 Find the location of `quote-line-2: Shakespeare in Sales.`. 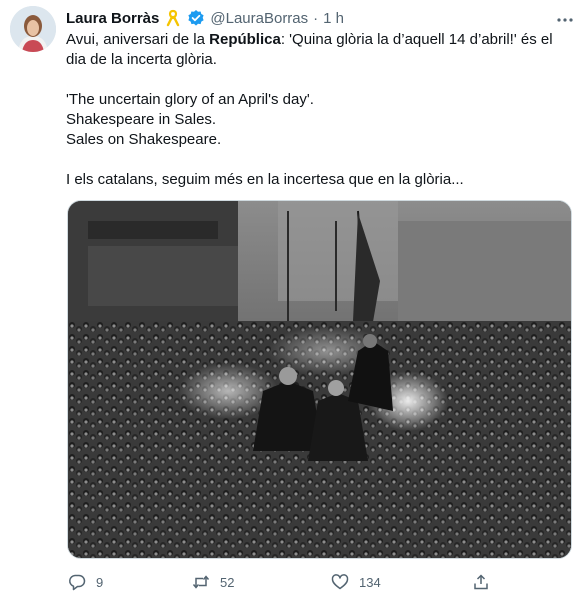

quote-line-2: Shakespeare in Sales. is located at coordinates (141, 119).